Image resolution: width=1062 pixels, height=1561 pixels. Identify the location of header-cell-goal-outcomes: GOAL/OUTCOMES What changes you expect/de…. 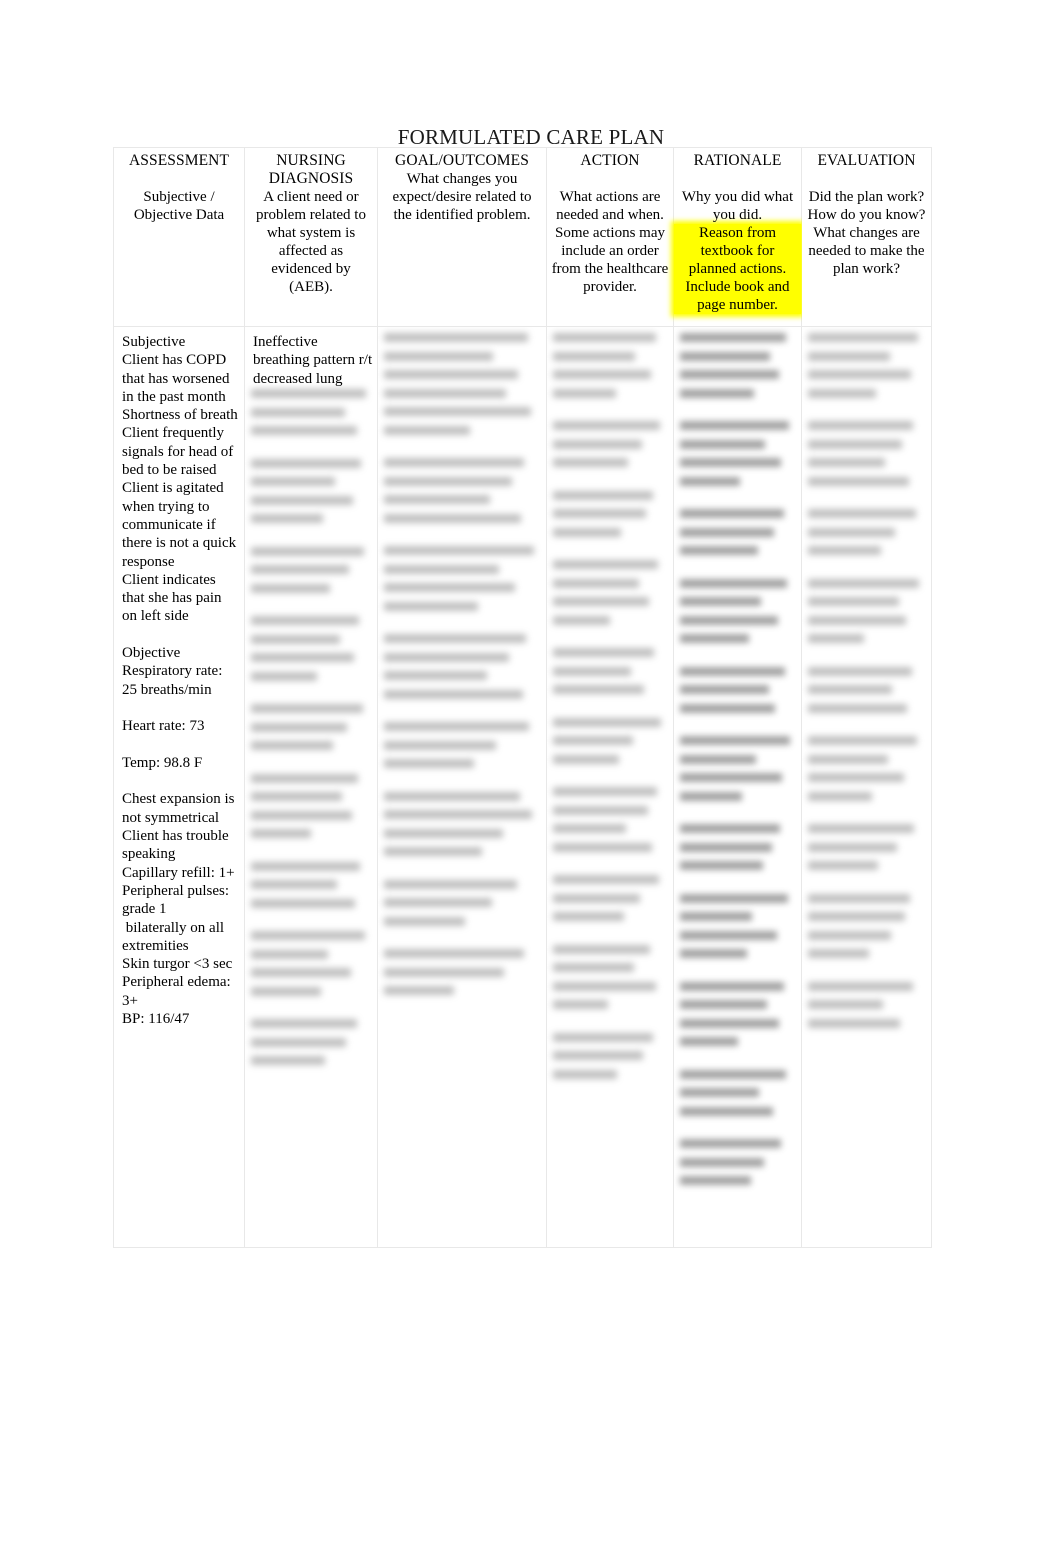
(462, 237).